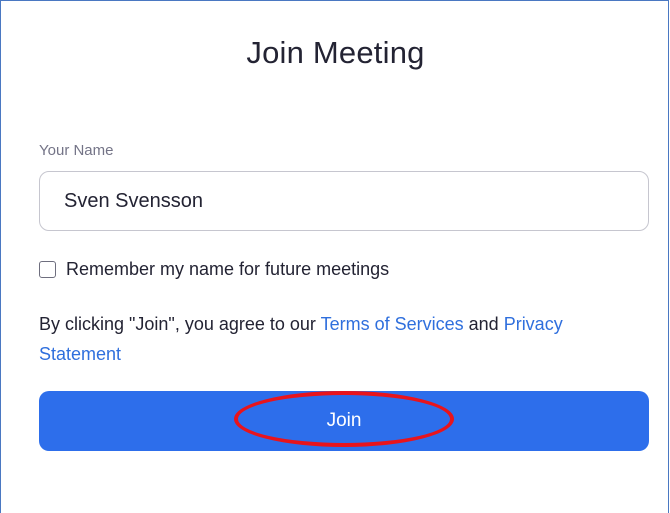 The image size is (670, 513). Describe the element at coordinates (47, 269) in the screenshot. I see `remember-name-checkbox` at that location.